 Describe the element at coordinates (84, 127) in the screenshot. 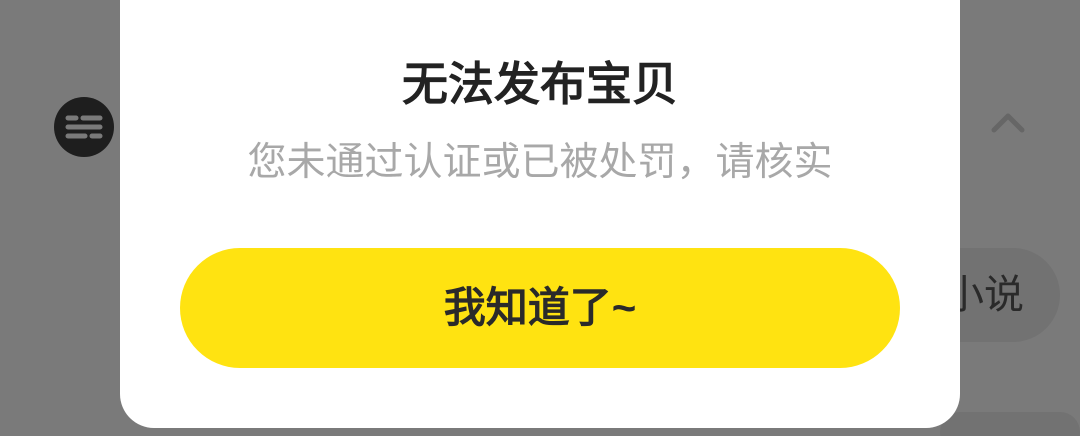

I see `menu-lines-icon` at that location.